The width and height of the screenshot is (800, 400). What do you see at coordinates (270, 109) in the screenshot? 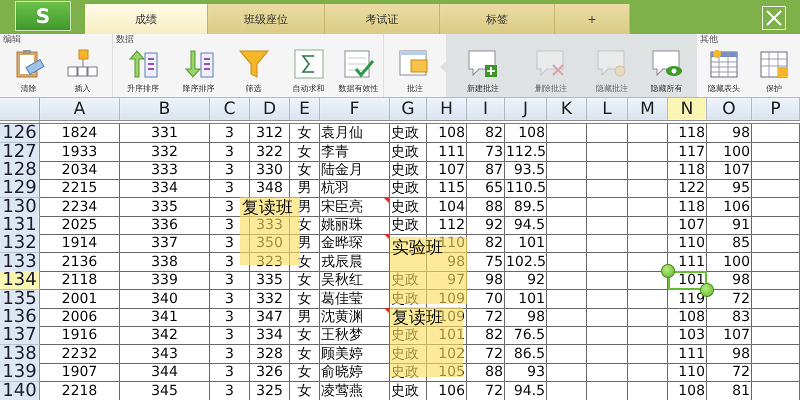
I see `column-header: D` at bounding box center [270, 109].